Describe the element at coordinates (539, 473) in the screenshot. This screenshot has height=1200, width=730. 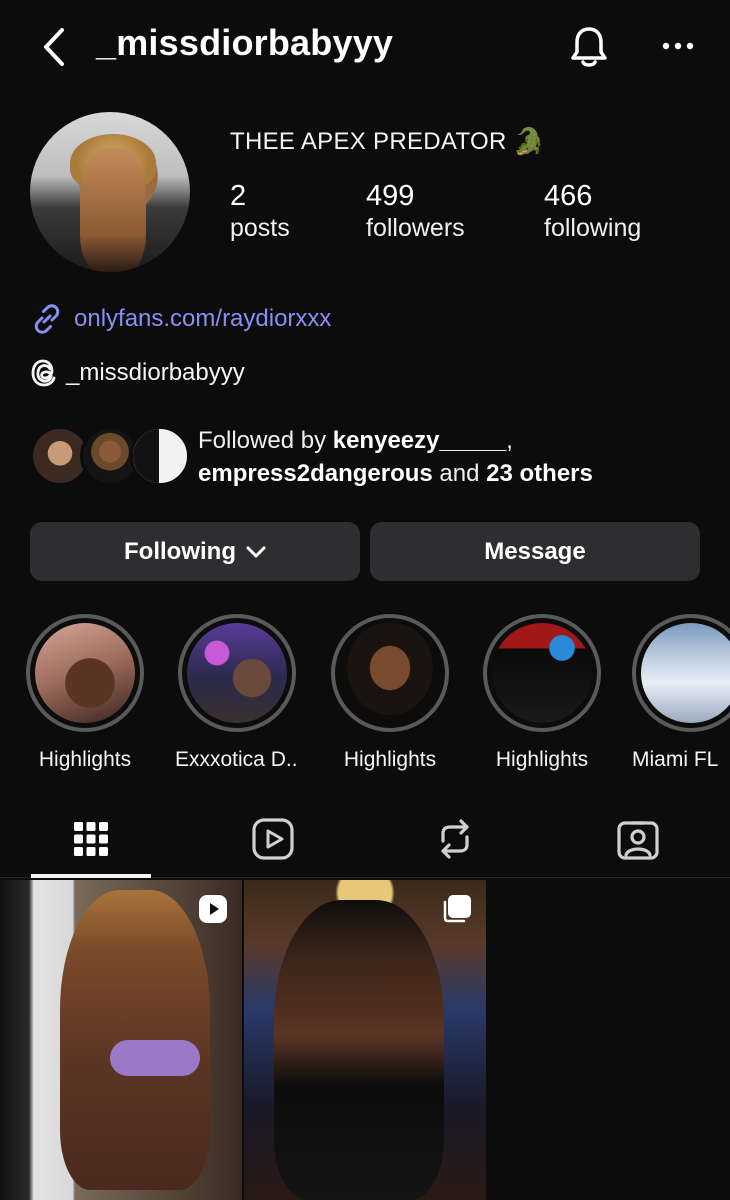
I see `mutual-others-count: 23 others` at that location.